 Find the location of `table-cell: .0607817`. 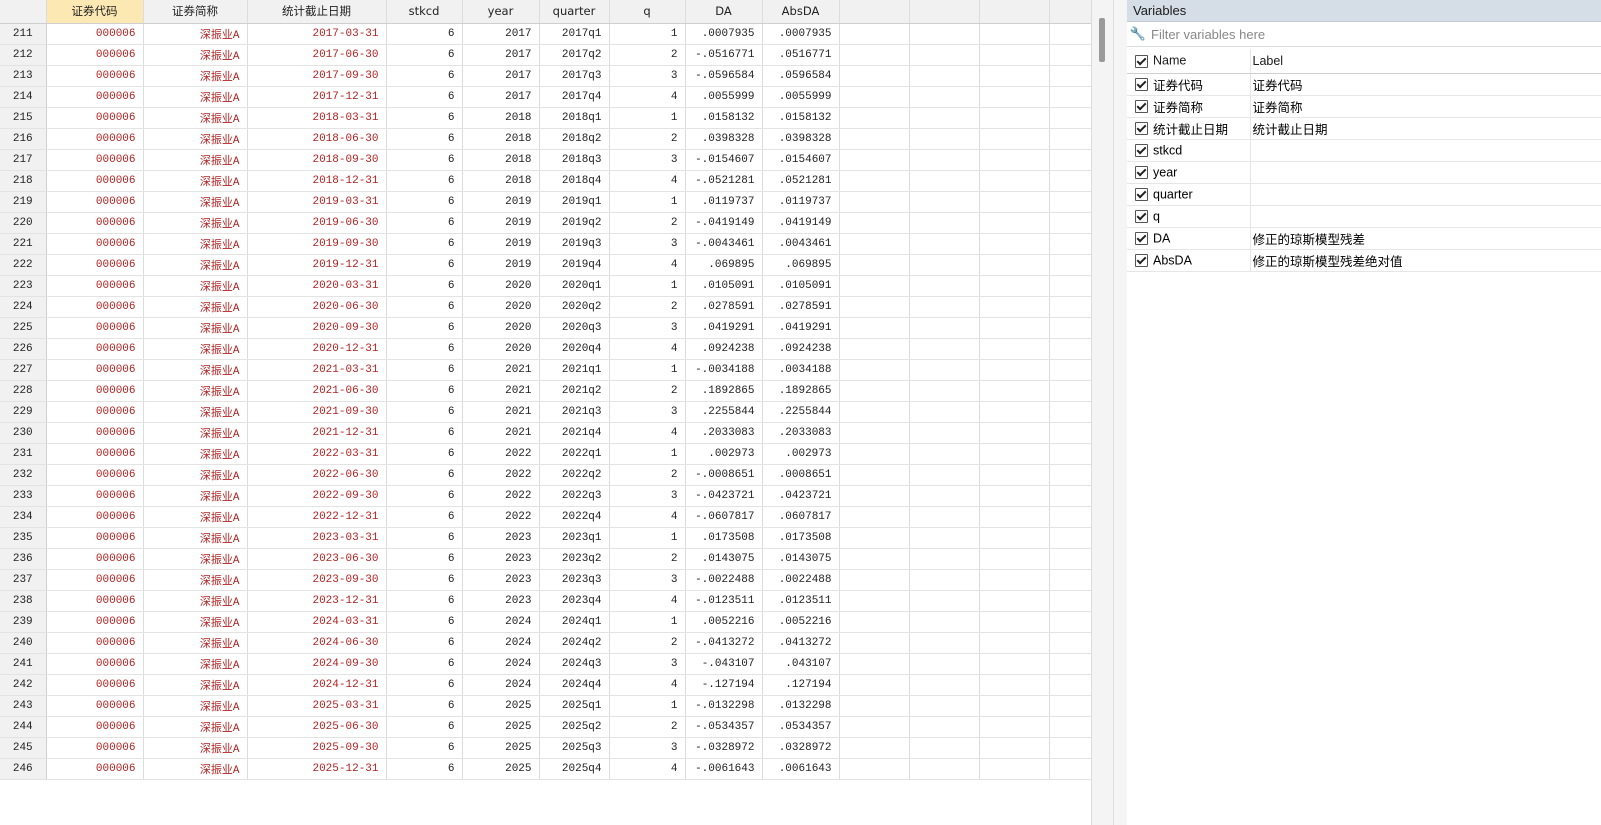

table-cell: .0607817 is located at coordinates (801, 517).